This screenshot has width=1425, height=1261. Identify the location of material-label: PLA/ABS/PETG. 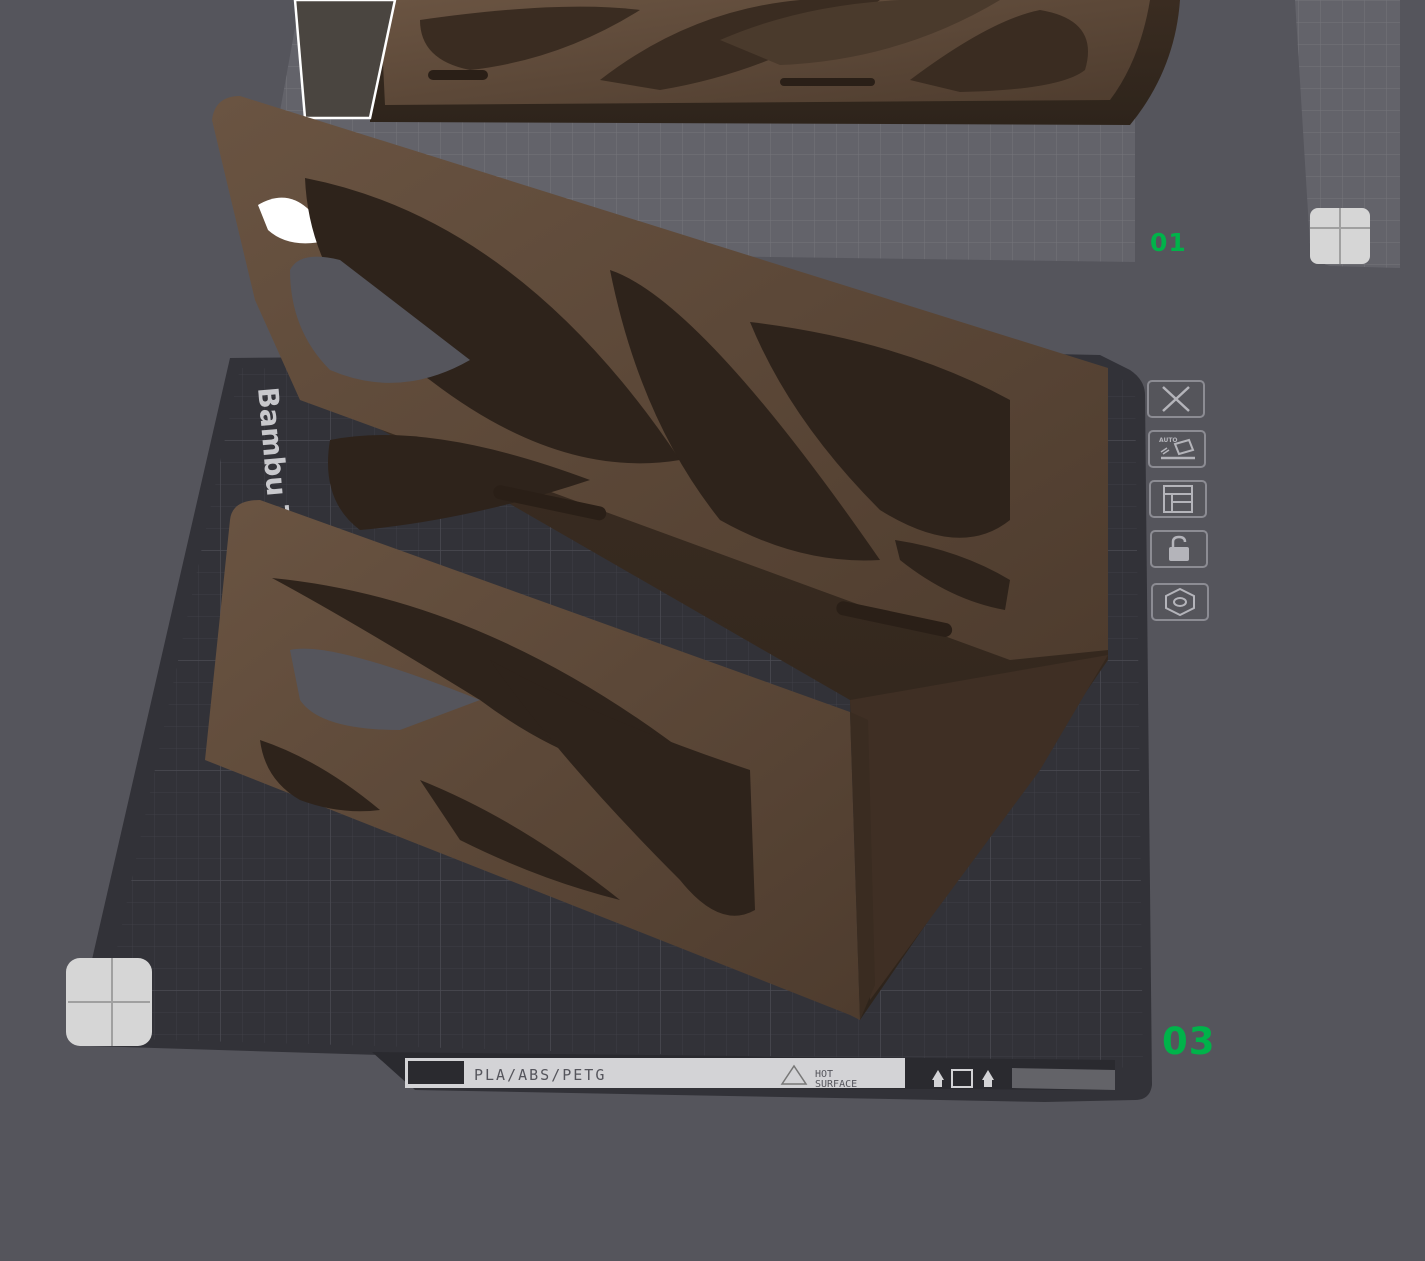
(540, 1075).